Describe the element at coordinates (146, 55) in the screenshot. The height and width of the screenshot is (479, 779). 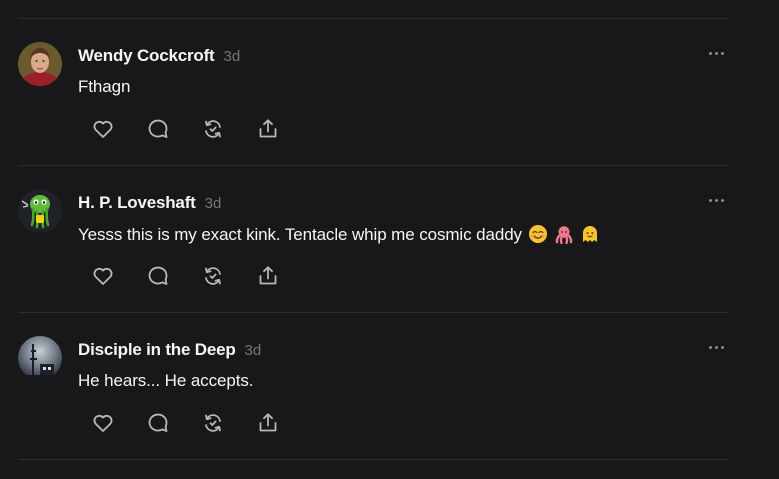
I see `author-name: Wendy Cockcroft` at that location.